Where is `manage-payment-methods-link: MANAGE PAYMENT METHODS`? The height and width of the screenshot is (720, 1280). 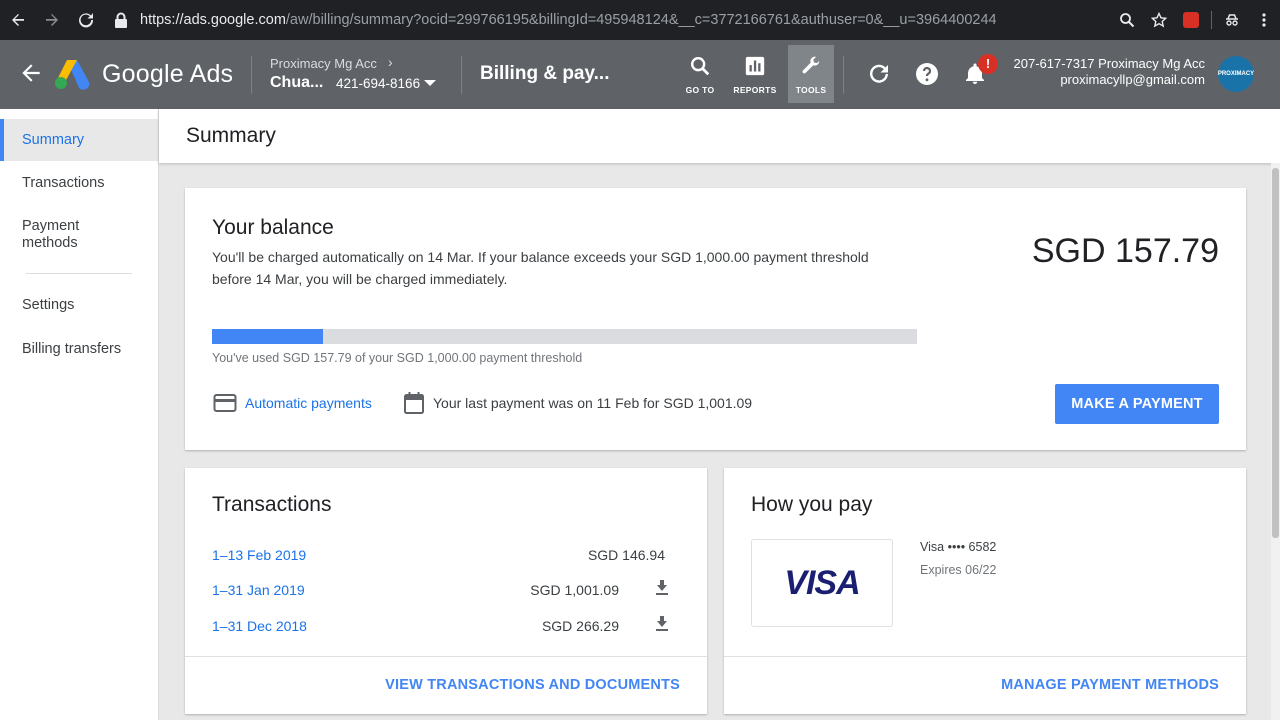 manage-payment-methods-link: MANAGE PAYMENT METHODS is located at coordinates (1110, 685).